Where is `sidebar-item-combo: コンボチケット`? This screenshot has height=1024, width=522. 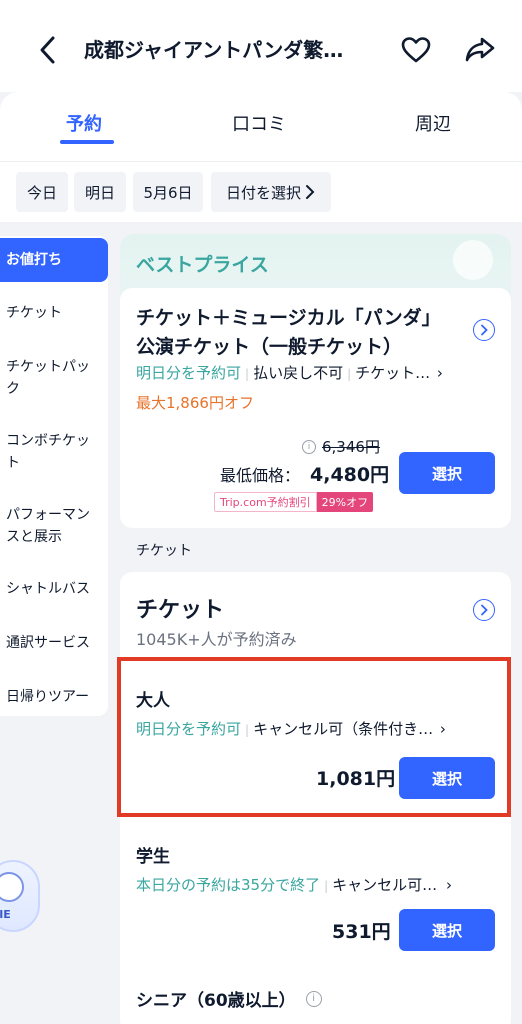
sidebar-item-combo: コンボチケット is located at coordinates (54, 452).